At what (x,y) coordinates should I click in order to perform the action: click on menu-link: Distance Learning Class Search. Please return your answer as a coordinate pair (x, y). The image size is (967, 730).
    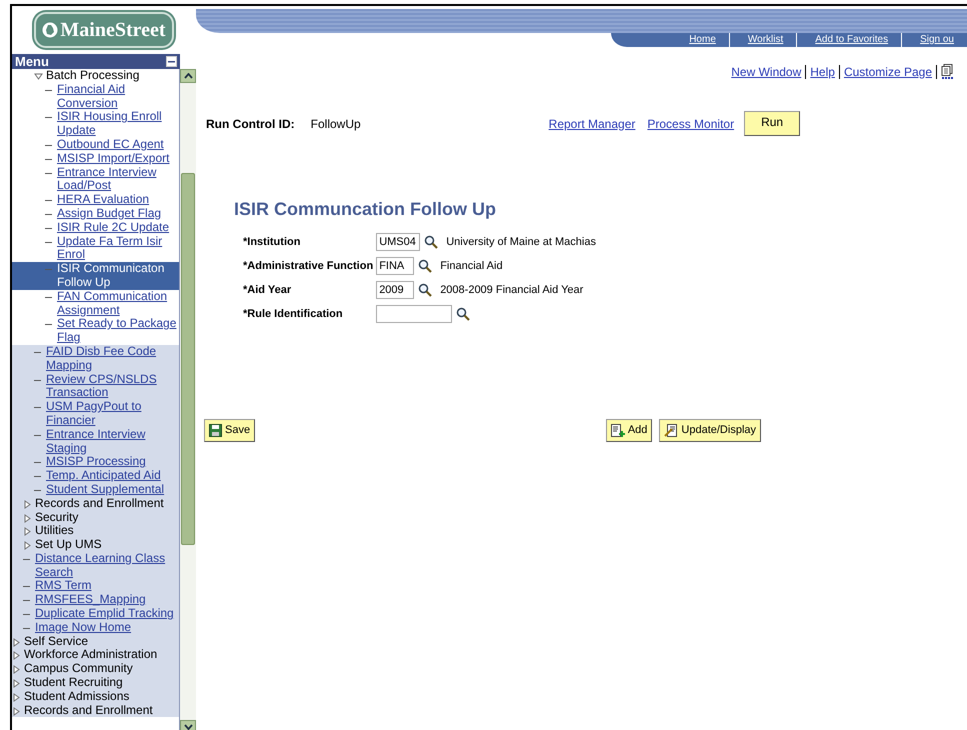
    Looking at the image, I should click on (95, 566).